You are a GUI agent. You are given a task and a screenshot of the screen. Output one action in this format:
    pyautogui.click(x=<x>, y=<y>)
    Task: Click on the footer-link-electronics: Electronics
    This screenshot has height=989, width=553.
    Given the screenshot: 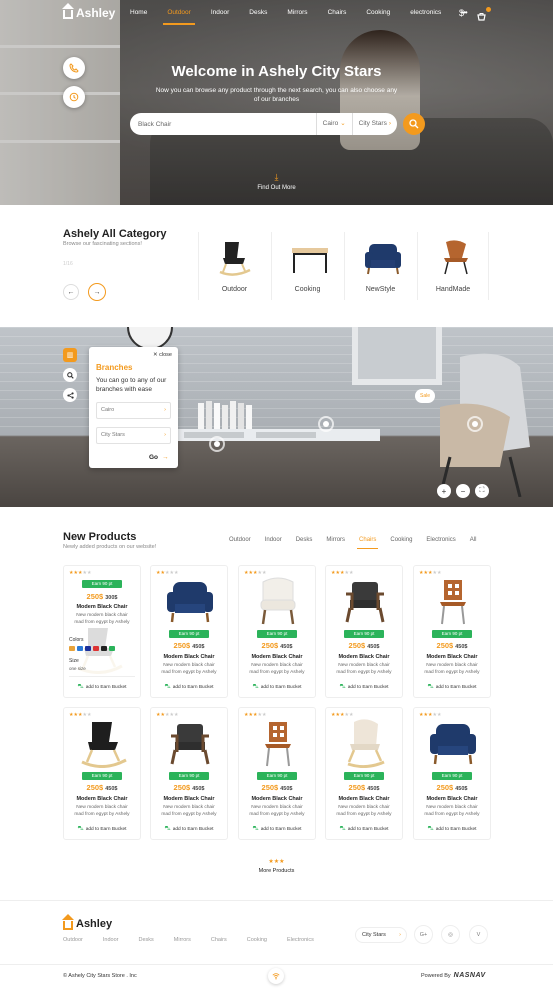 What is the action you would take?
    pyautogui.click(x=300, y=940)
    